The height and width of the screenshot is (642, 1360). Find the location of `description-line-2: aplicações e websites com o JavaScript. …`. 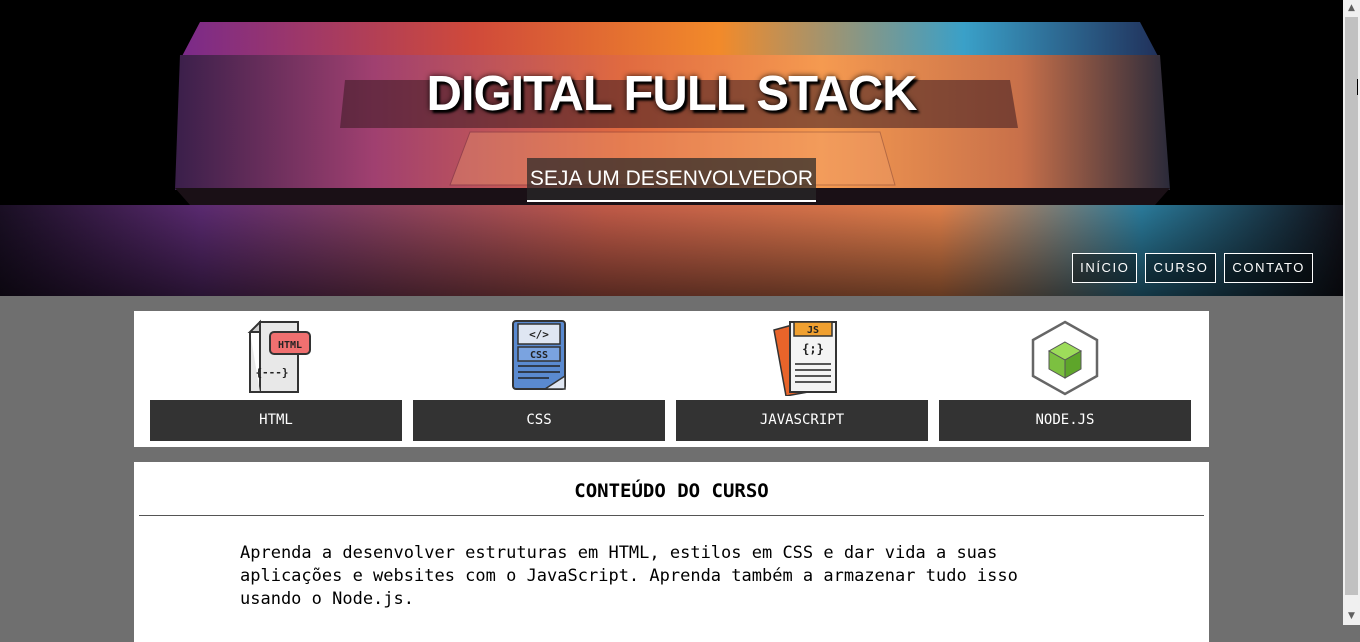

description-line-2: aplicações e websites com o JavaScript. … is located at coordinates (629, 576).